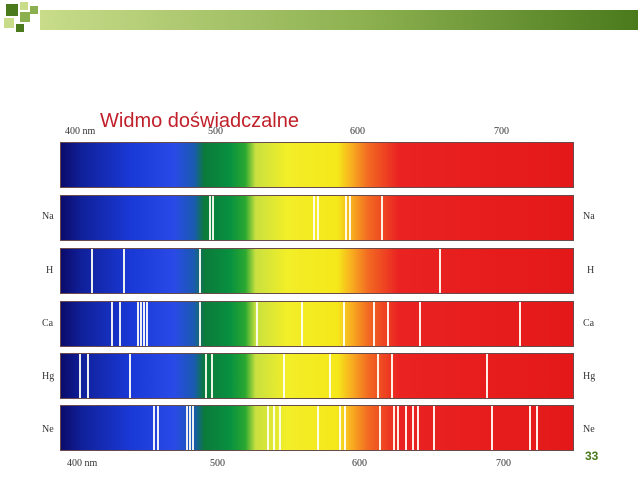 The height and width of the screenshot is (478, 638). What do you see at coordinates (357, 131) in the screenshot?
I see `scale-top-600: 600` at bounding box center [357, 131].